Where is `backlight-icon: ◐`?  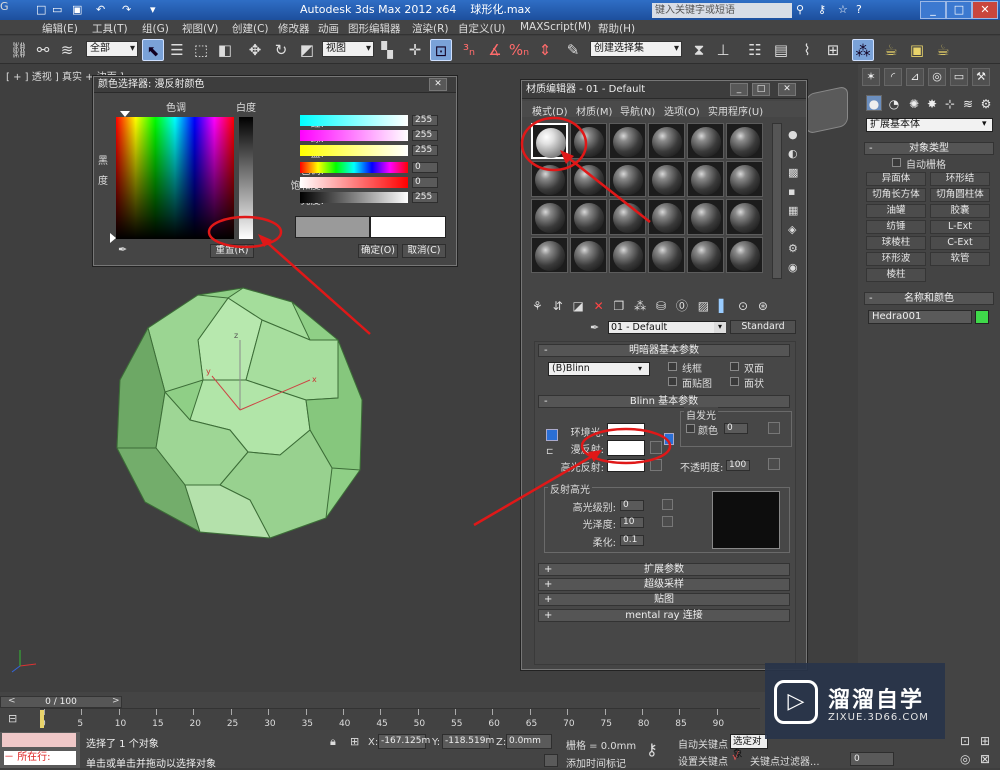 backlight-icon: ◐ is located at coordinates (796, 153).